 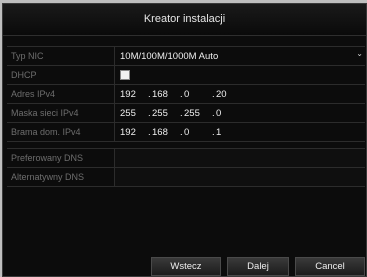 I want to click on ipv4-address-label: Adres IPv4, so click(x=61, y=94).